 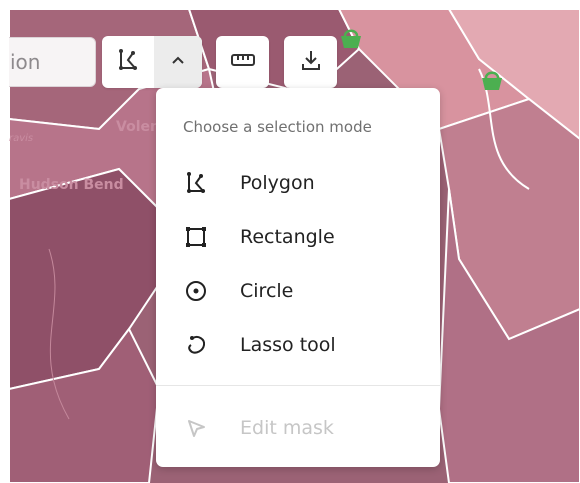 I want to click on menu-item-label: Circle, so click(x=267, y=291).